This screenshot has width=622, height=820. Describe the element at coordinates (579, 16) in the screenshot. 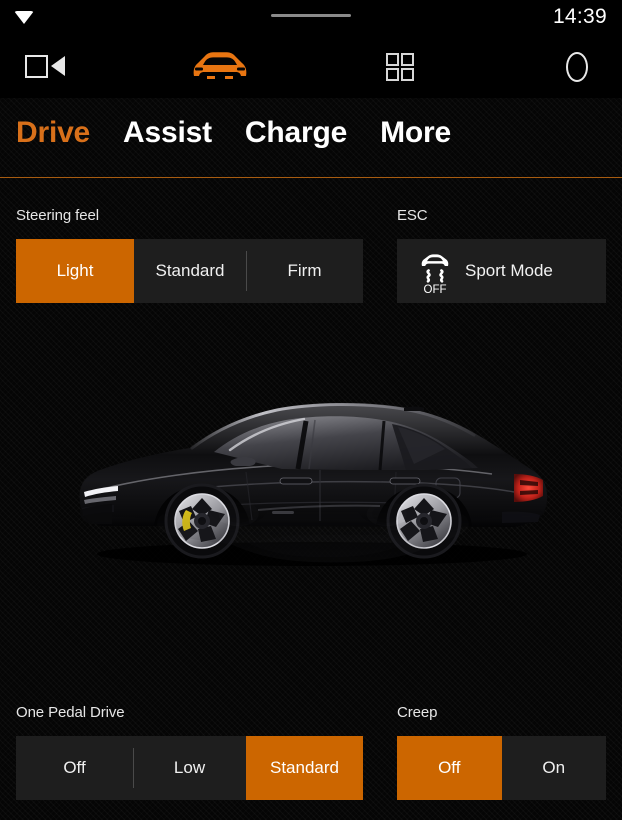

I see `clock: 14:39` at that location.